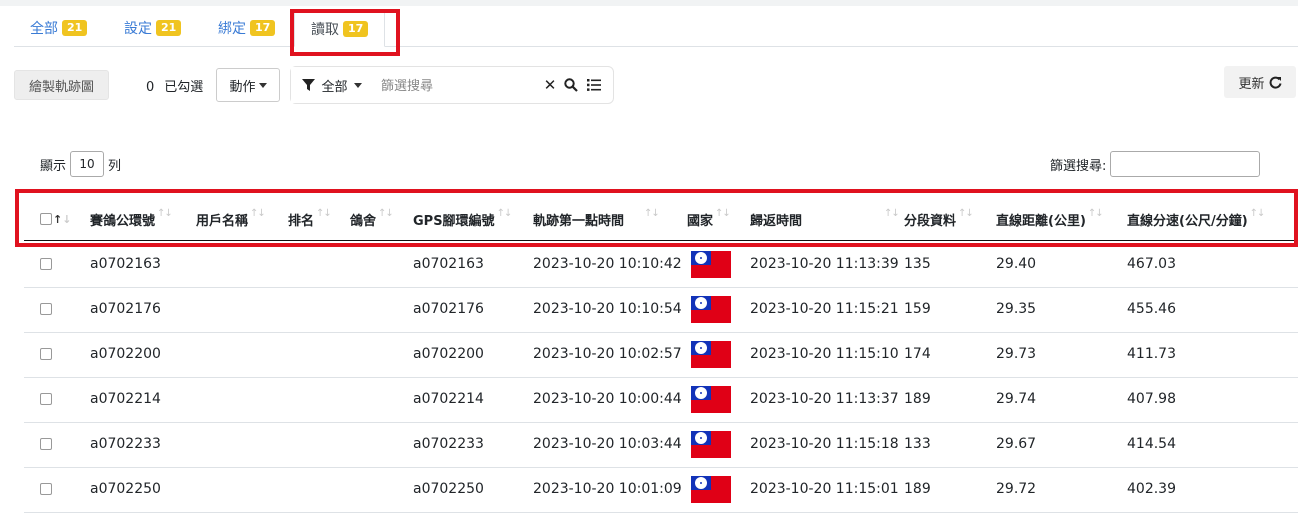 Image resolution: width=1298 pixels, height=513 pixels. What do you see at coordinates (59, 28) in the screenshot?
I see `tab-all: 全部 21` at bounding box center [59, 28].